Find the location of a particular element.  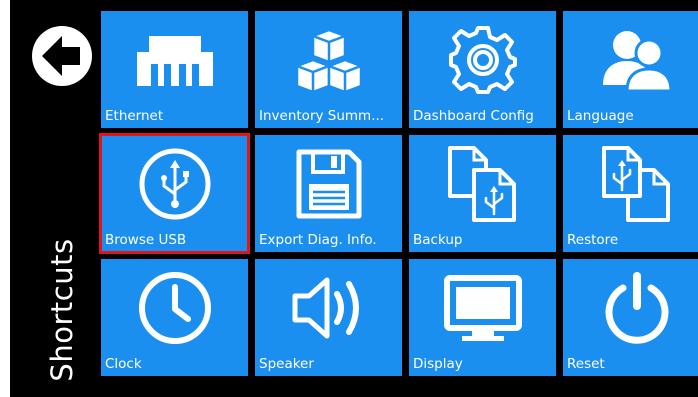

tile-clock: Clock is located at coordinates (174, 317).